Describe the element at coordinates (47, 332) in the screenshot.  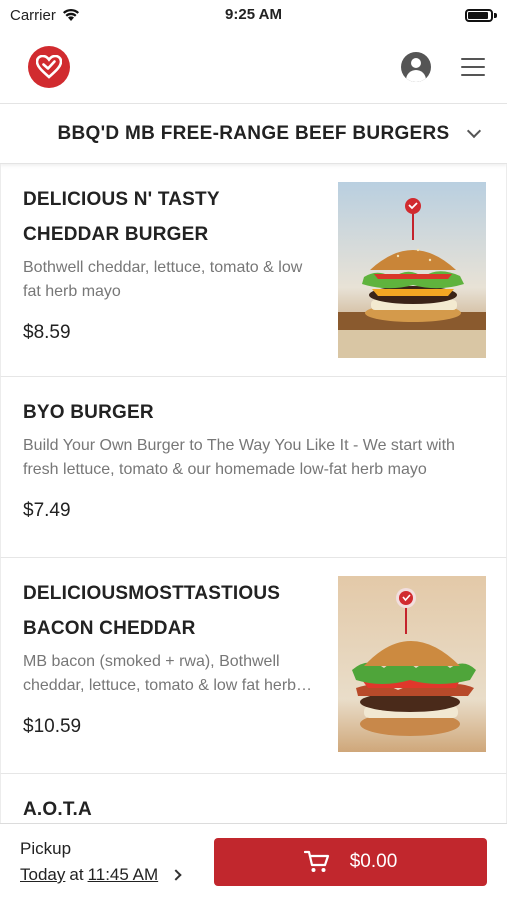
I see `menu-item-price: $8.59` at that location.